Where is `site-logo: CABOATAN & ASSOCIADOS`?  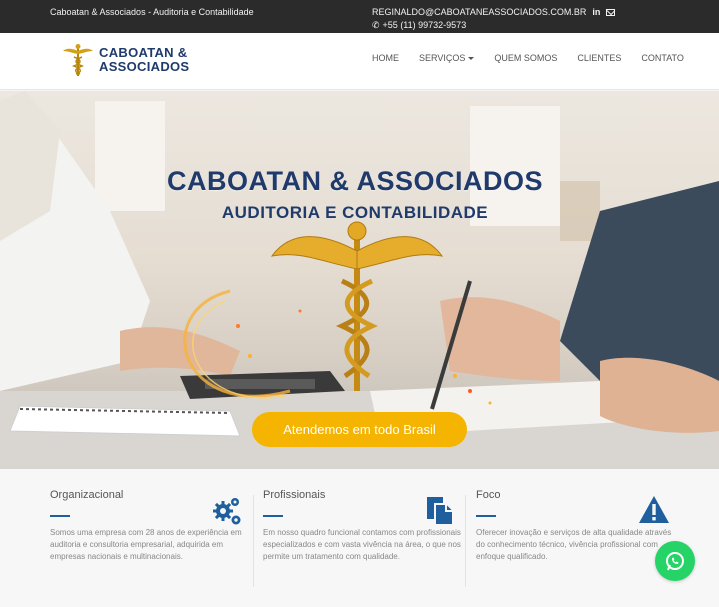
site-logo: CABOATAN & ASSOCIADOS is located at coordinates (125, 60).